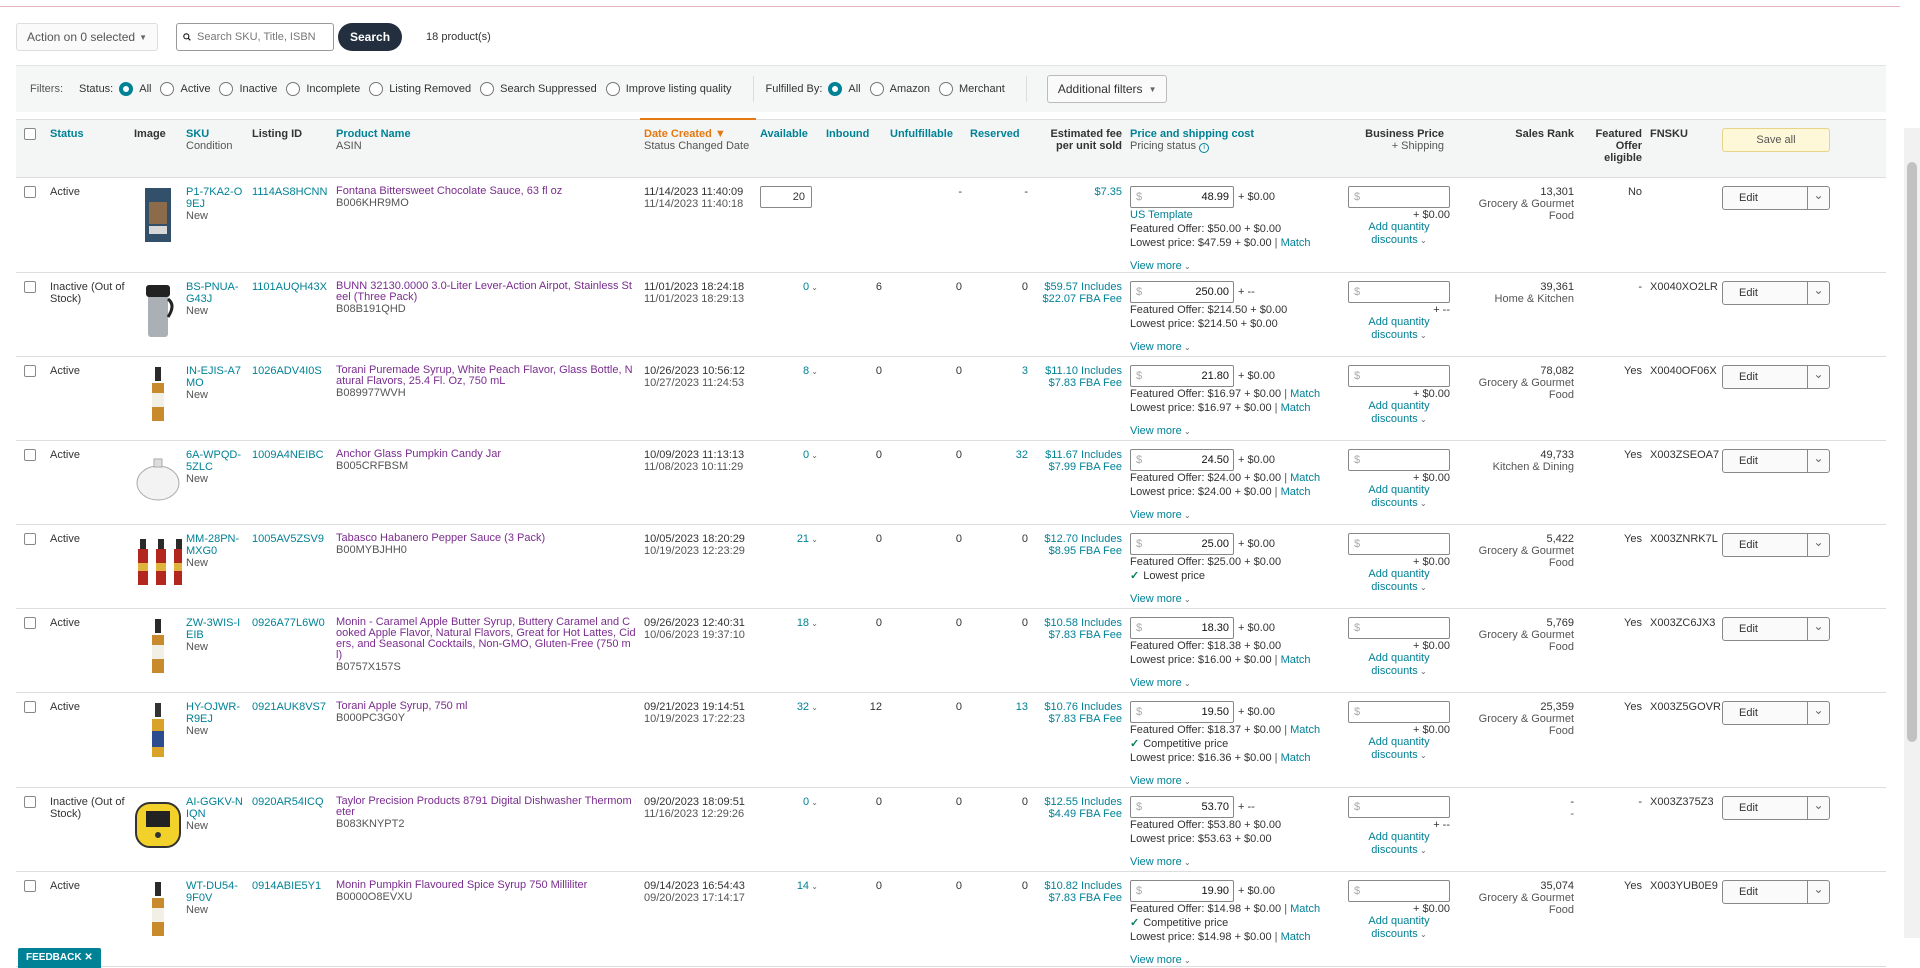  Describe the element at coordinates (1079, 287) in the screenshot. I see `est-fee-value: $59.57 Includes` at that location.